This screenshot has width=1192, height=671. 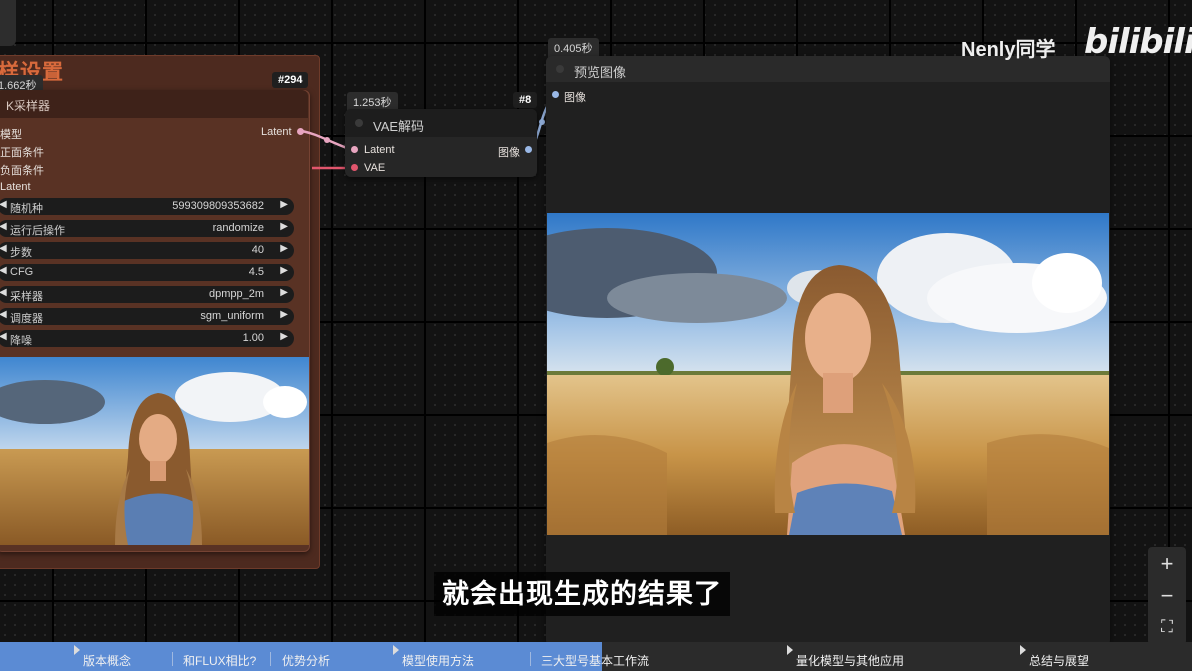 I want to click on vae-input-vae: VAE, so click(x=375, y=168).